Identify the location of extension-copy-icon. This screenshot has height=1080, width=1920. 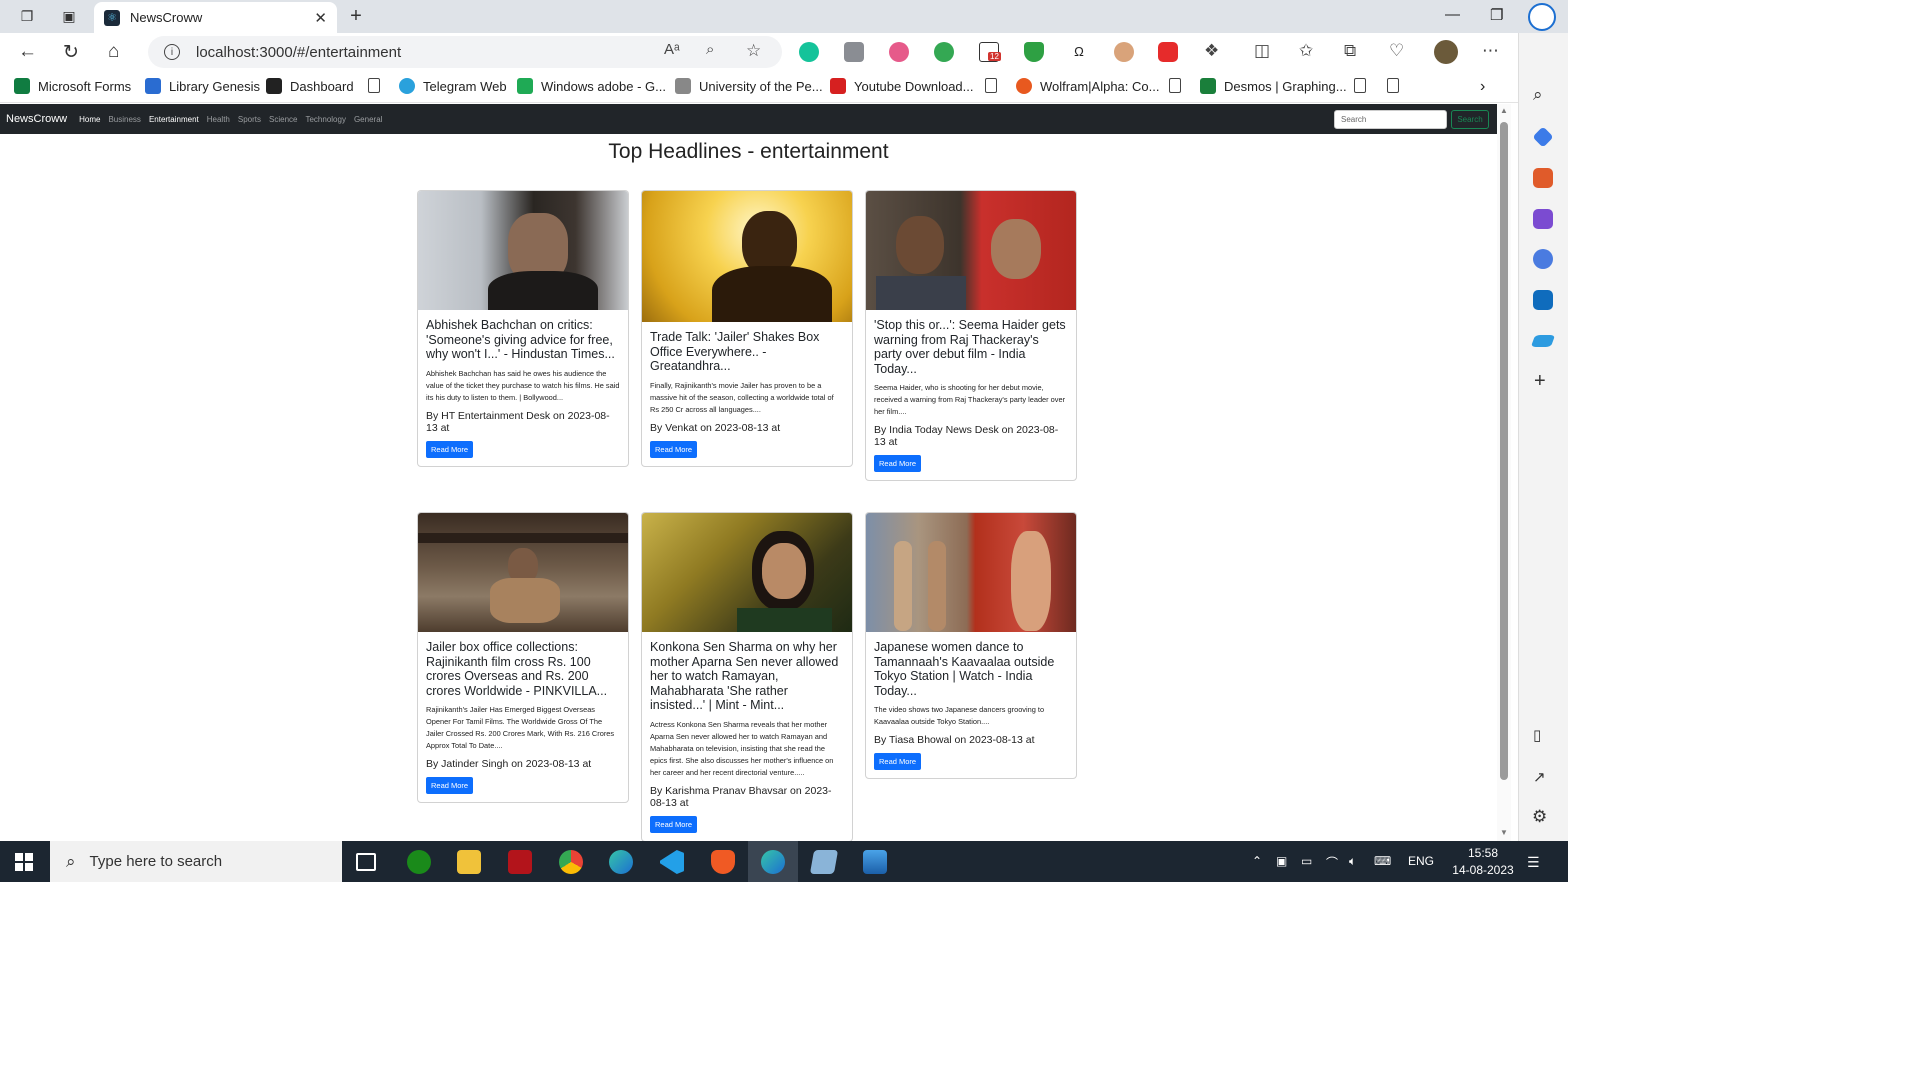
(854, 52).